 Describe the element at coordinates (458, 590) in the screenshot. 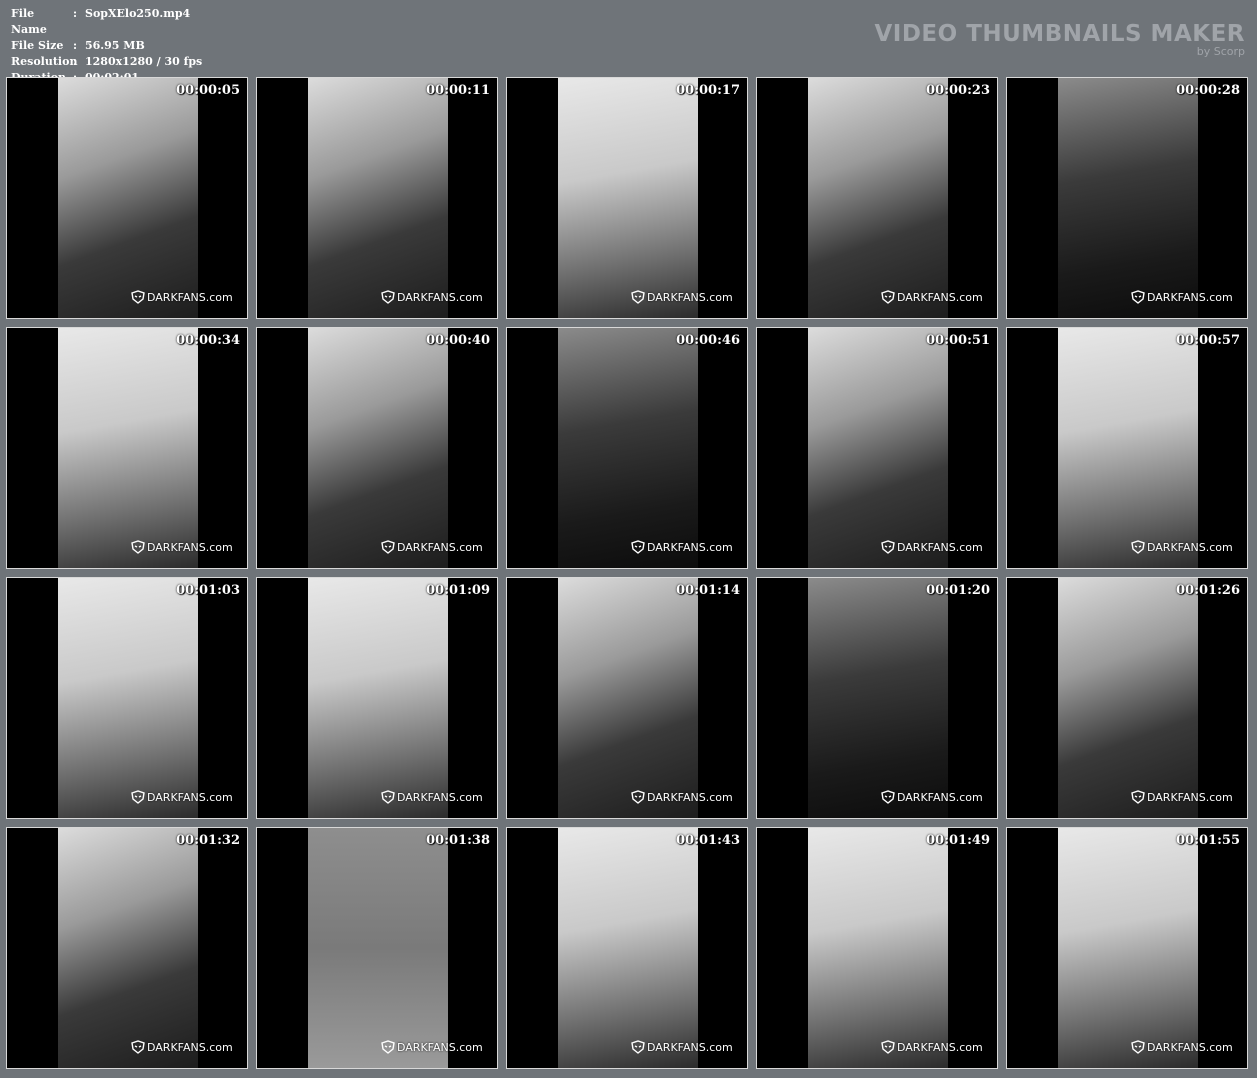

I see `timestamp: 00:01:09` at that location.